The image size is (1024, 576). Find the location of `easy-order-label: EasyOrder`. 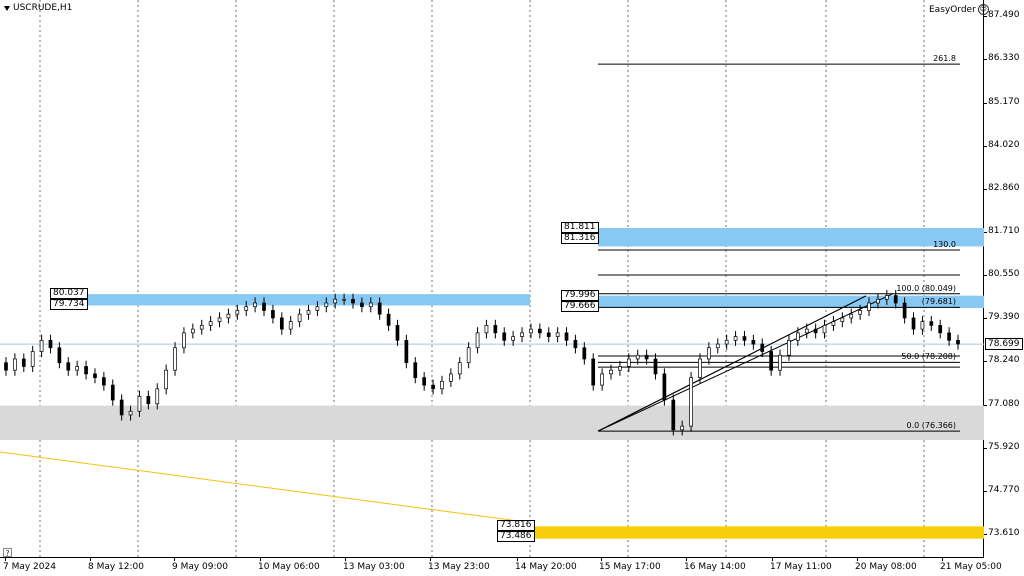

easy-order-label: EasyOrder is located at coordinates (952, 9).